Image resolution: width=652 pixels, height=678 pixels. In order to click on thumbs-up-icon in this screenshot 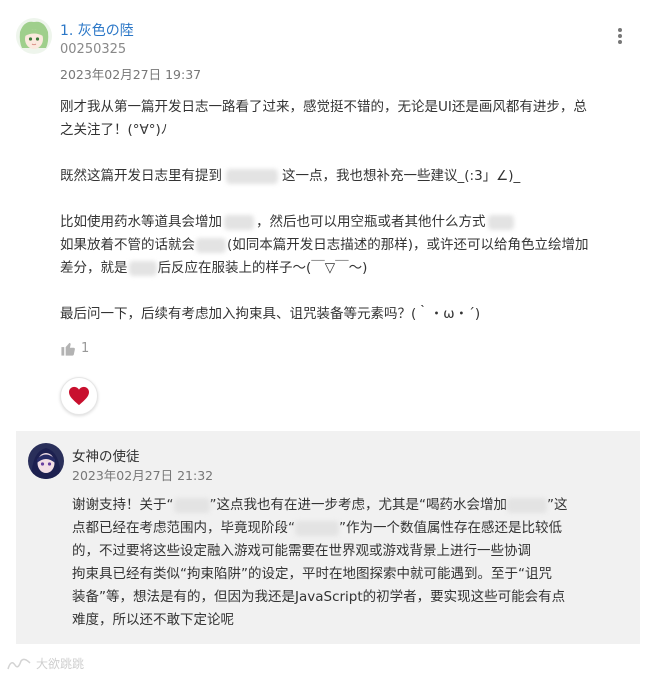, I will do `click(68, 349)`.